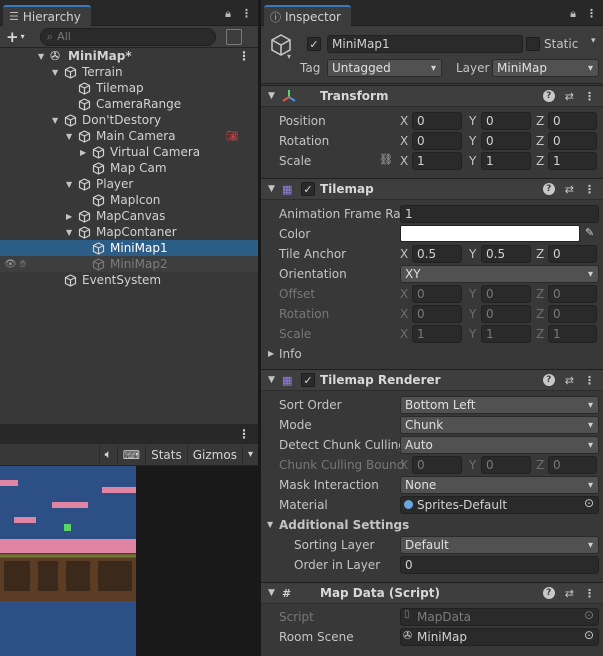 The image size is (603, 656). I want to click on chunk-culling-bounds-z-field: 0, so click(572, 465).